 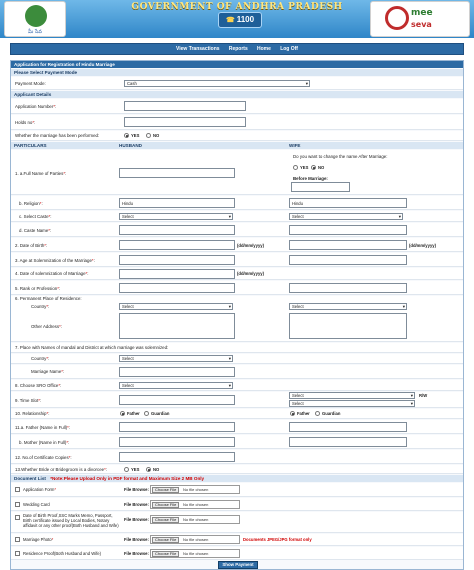 I want to click on solemnization-date-input, so click(x=177, y=274).